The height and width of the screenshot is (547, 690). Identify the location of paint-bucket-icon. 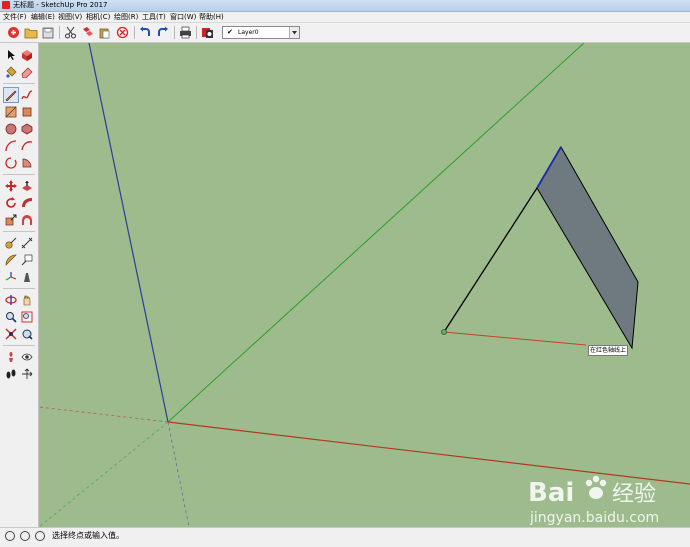
(11, 72).